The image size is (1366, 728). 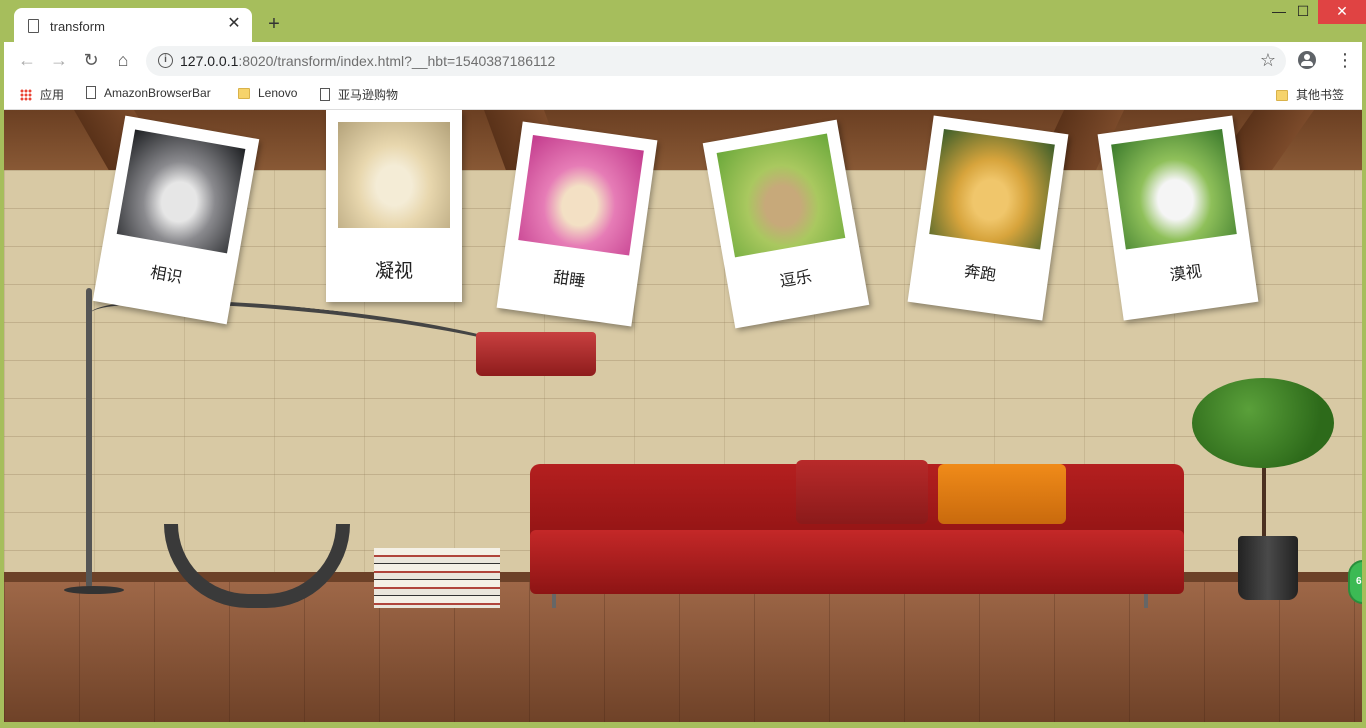 I want to click on window-close-button: ✕, so click(x=1342, y=12).